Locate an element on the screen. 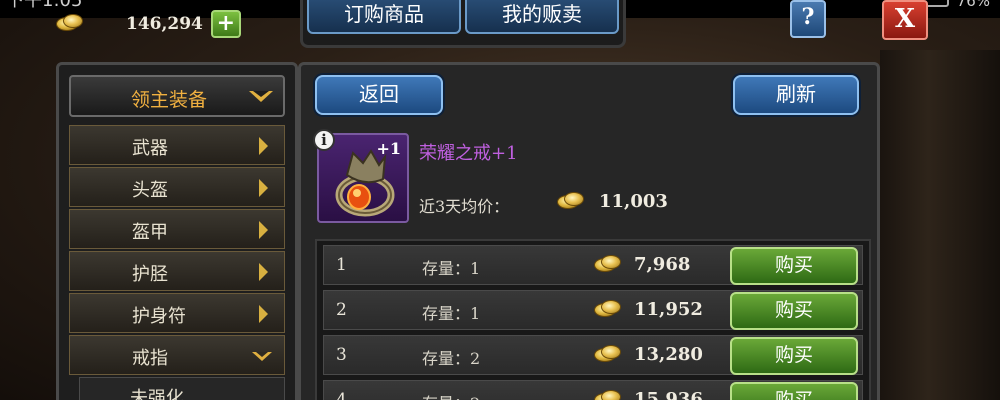 The image size is (1000, 400). info-icon: i is located at coordinates (324, 140).